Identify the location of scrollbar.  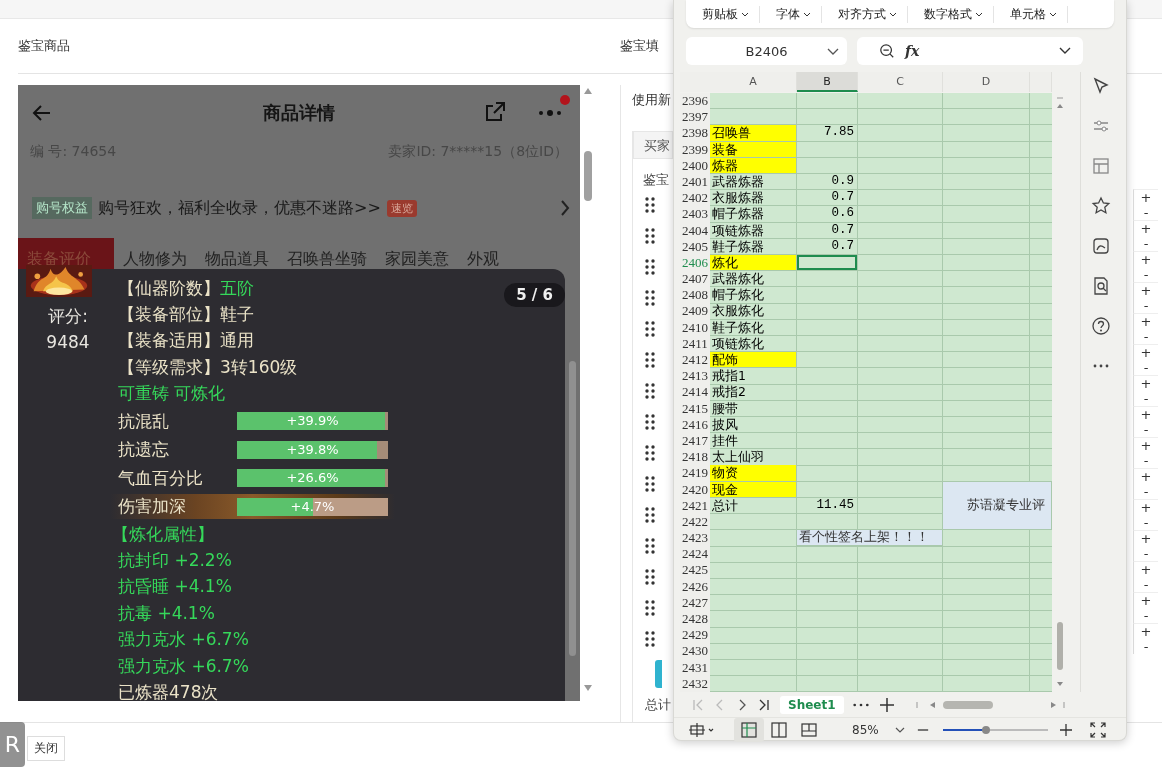
(572, 508).